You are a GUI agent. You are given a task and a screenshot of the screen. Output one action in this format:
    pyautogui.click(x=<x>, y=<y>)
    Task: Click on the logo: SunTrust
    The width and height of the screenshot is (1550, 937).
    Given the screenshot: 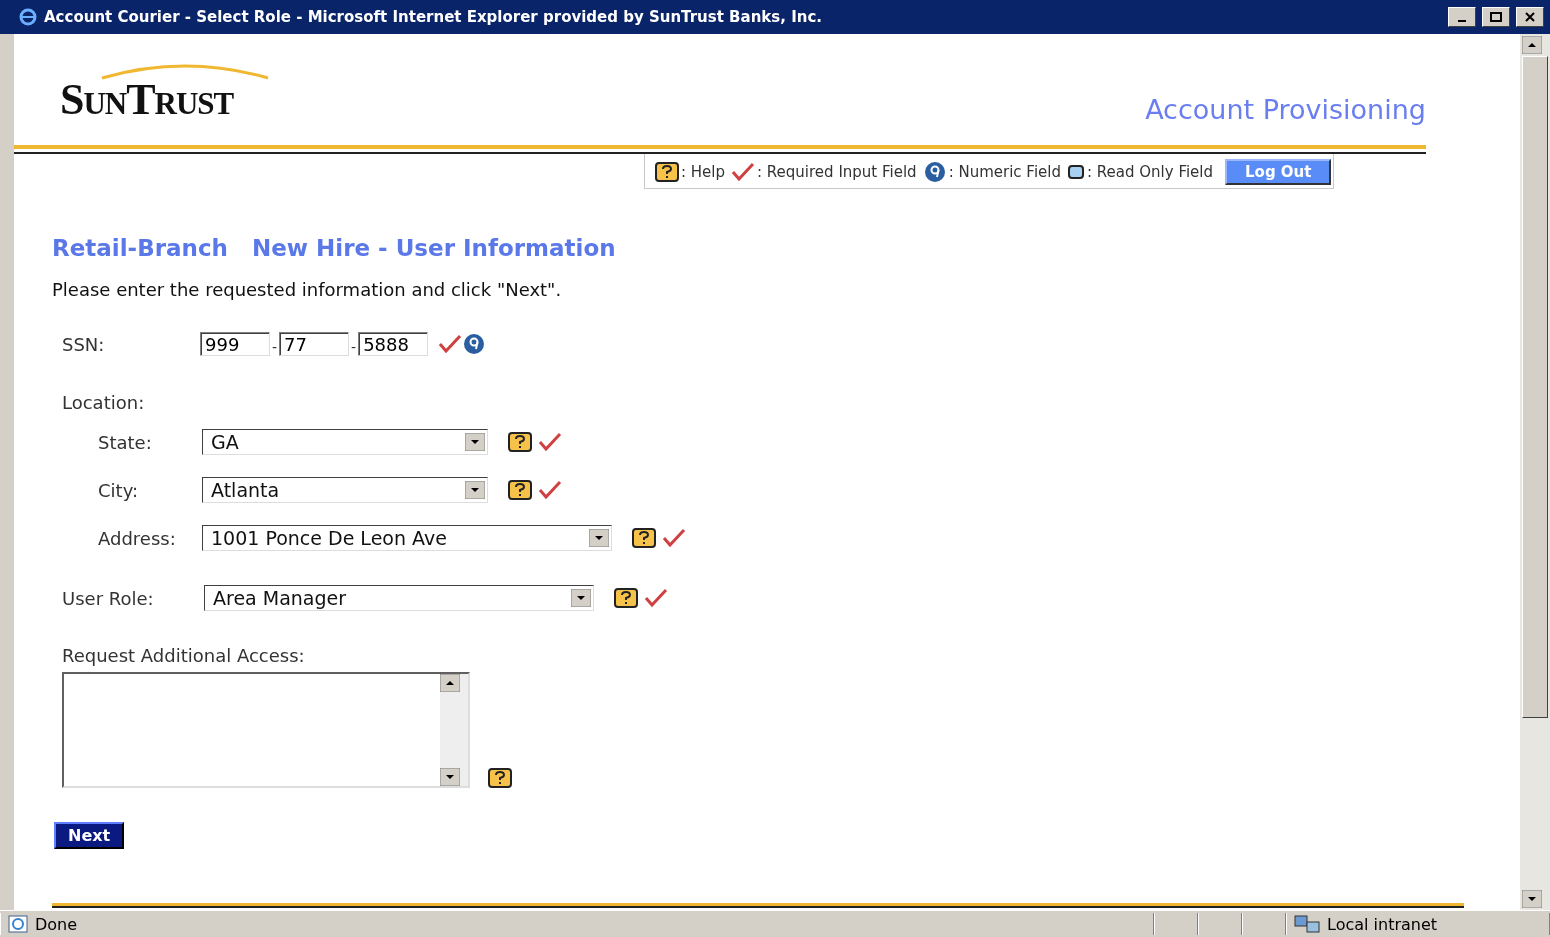 What is the action you would take?
    pyautogui.click(x=147, y=99)
    